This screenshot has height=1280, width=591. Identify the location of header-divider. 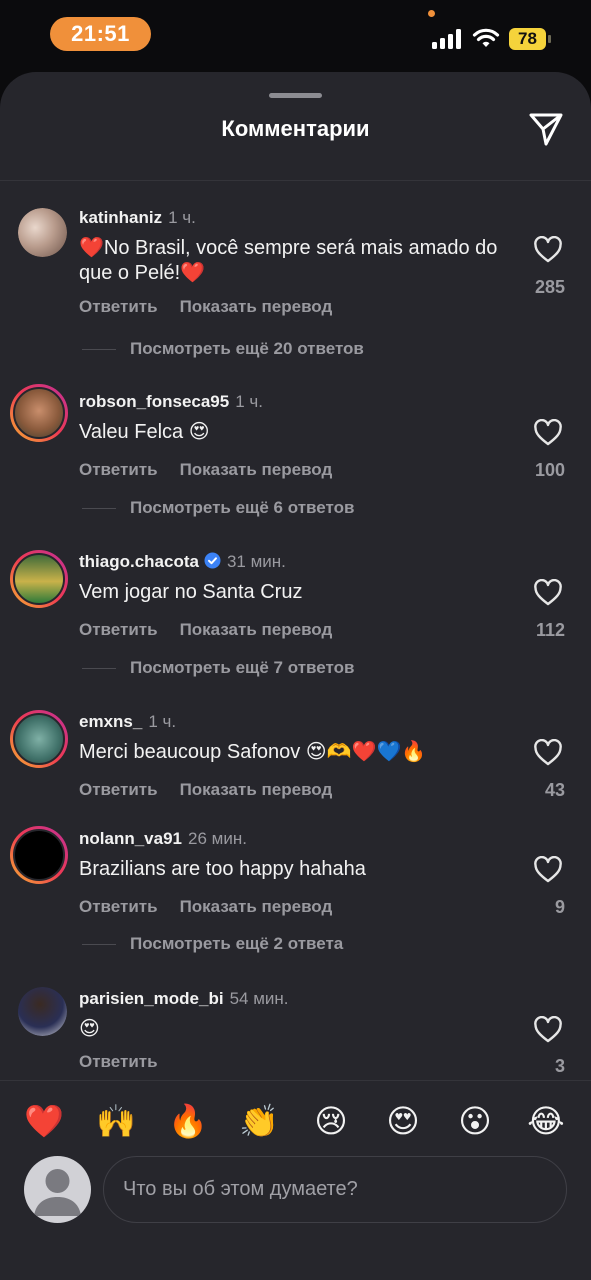
(295, 180).